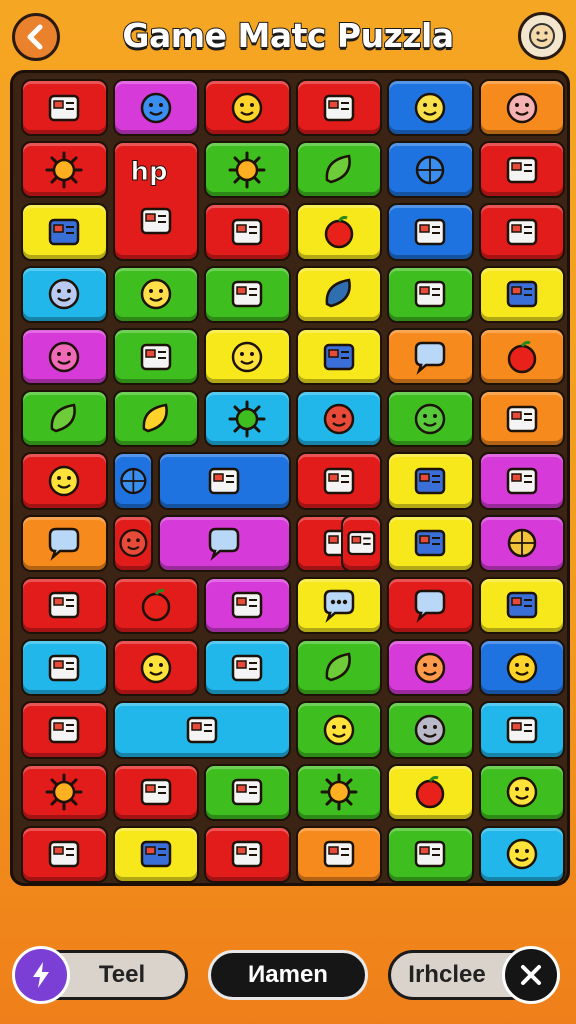 The height and width of the screenshot is (1024, 576). I want to click on pizza-icon, so click(361, 543).